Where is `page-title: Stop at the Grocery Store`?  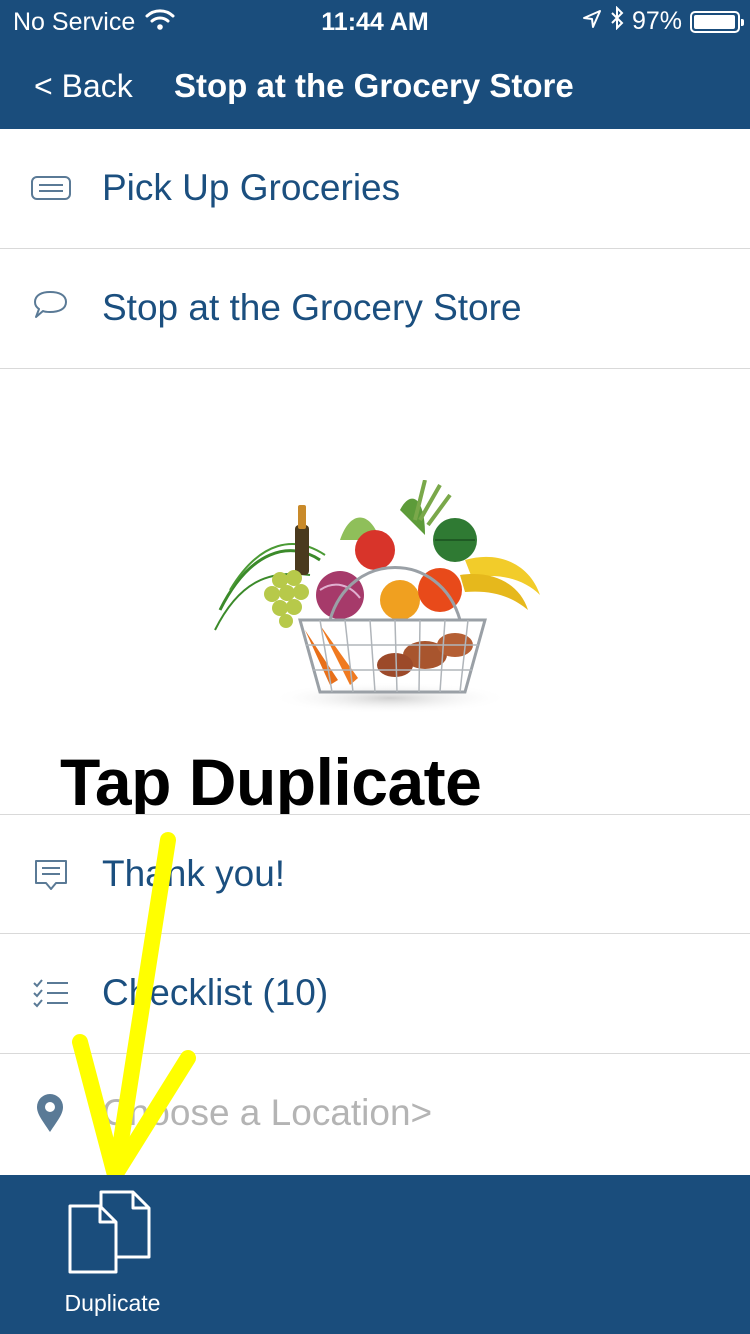
page-title: Stop at the Grocery Store is located at coordinates (374, 85).